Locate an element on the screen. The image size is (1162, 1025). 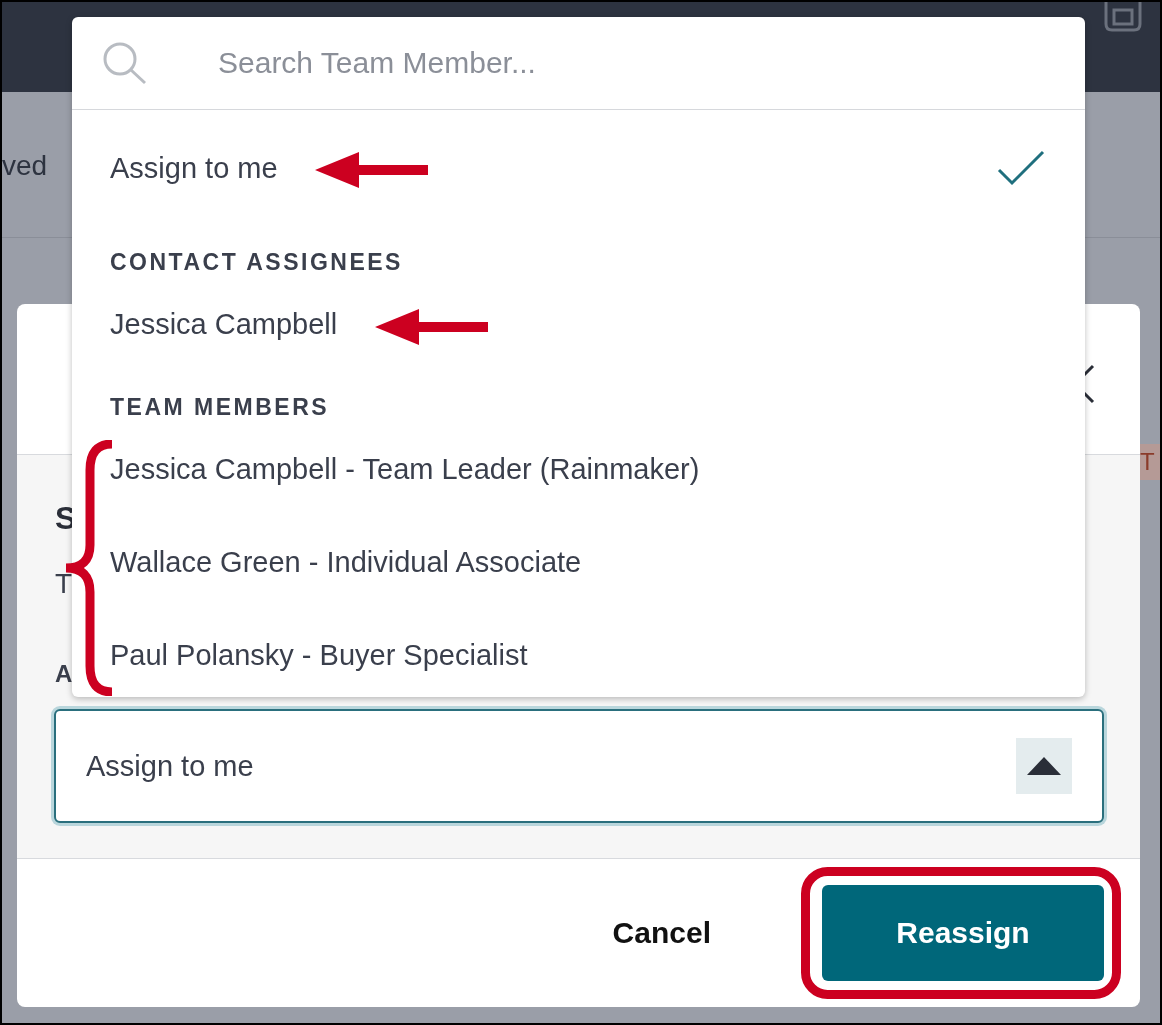
member-option: Paul Polansky - Buyer Specialist is located at coordinates (578, 655).